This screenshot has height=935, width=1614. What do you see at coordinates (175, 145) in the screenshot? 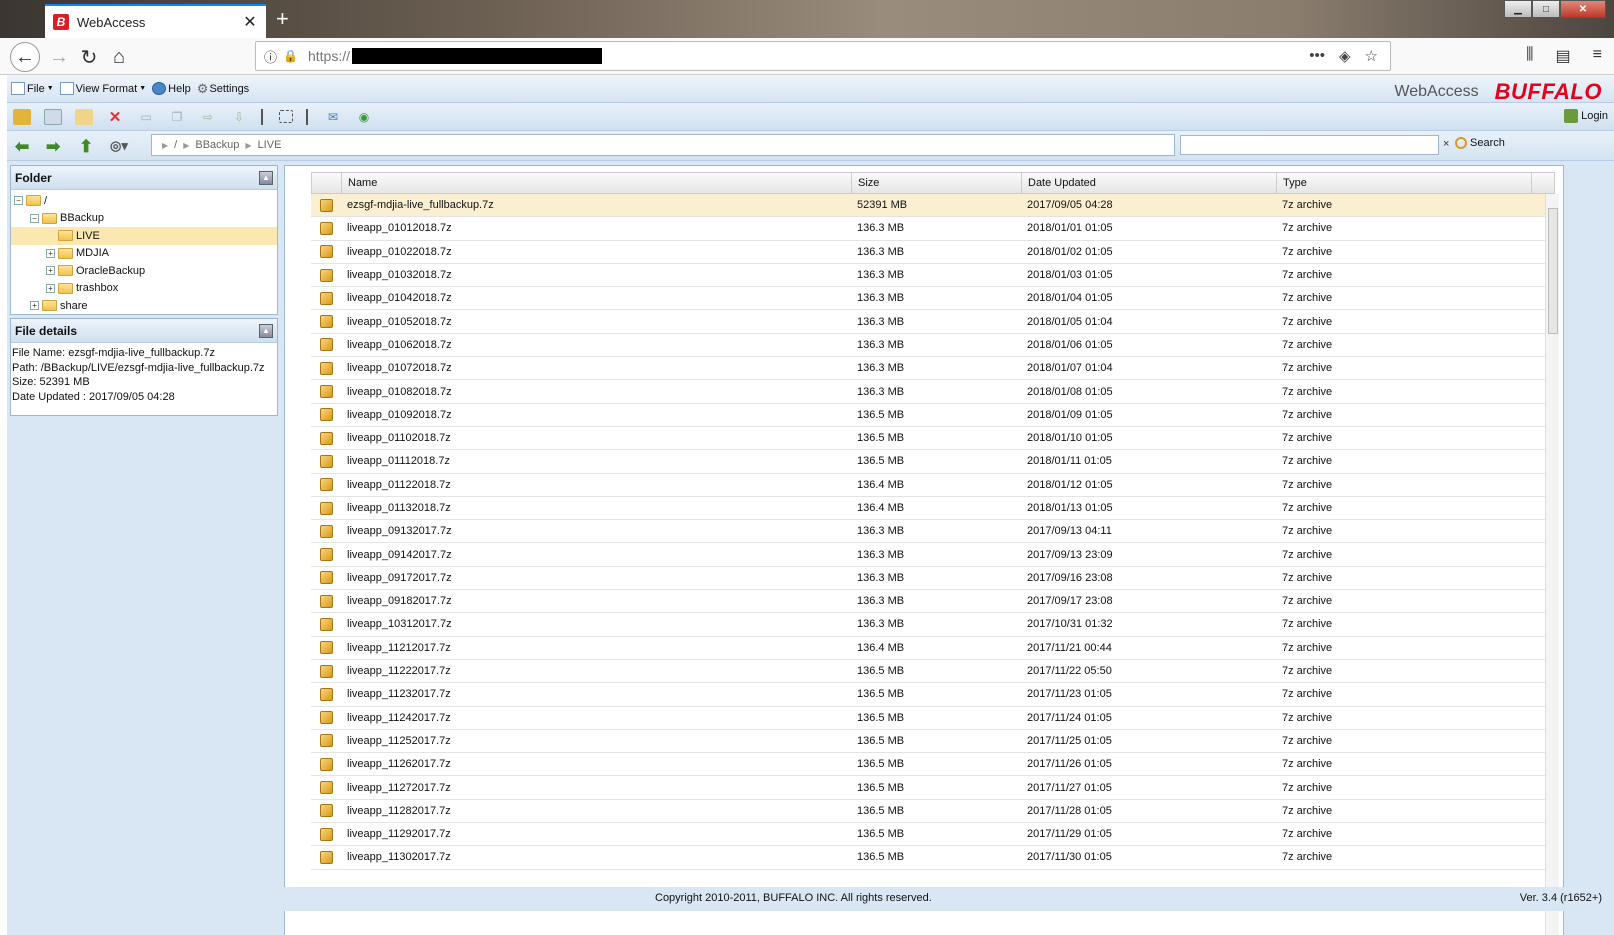
I see `breadcrumb-root: /` at bounding box center [175, 145].